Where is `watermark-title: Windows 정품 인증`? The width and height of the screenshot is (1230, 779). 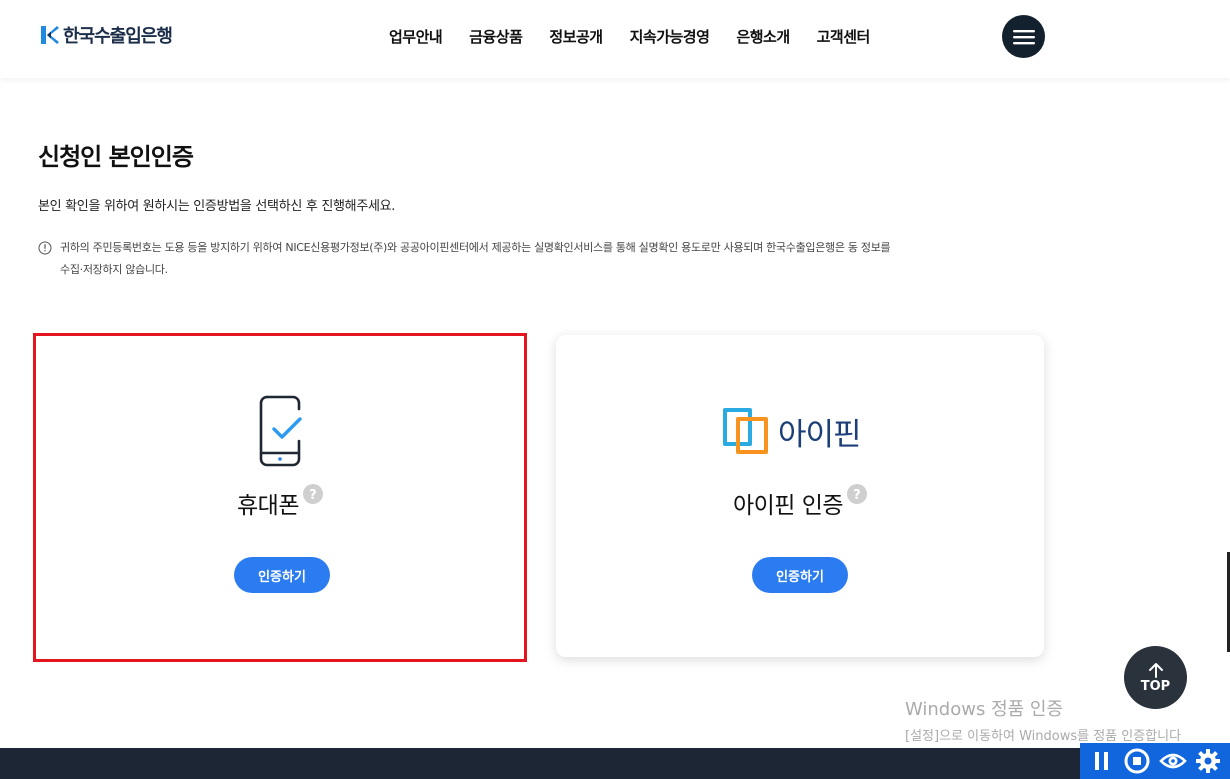 watermark-title: Windows 정품 인증 is located at coordinates (984, 709).